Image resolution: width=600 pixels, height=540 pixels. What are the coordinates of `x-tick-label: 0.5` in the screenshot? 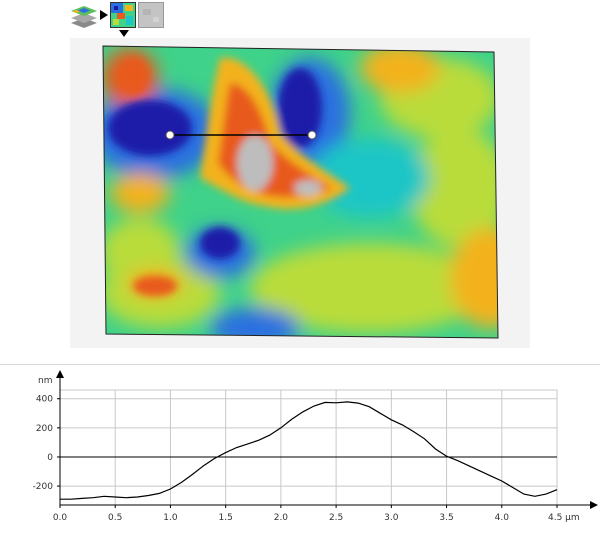 It's located at (115, 518).